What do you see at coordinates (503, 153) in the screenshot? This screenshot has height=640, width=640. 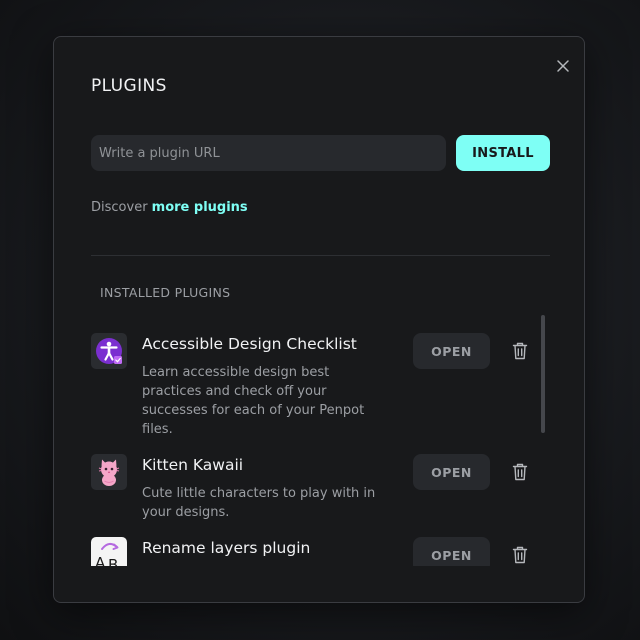 I see `install-button: INSTALL` at bounding box center [503, 153].